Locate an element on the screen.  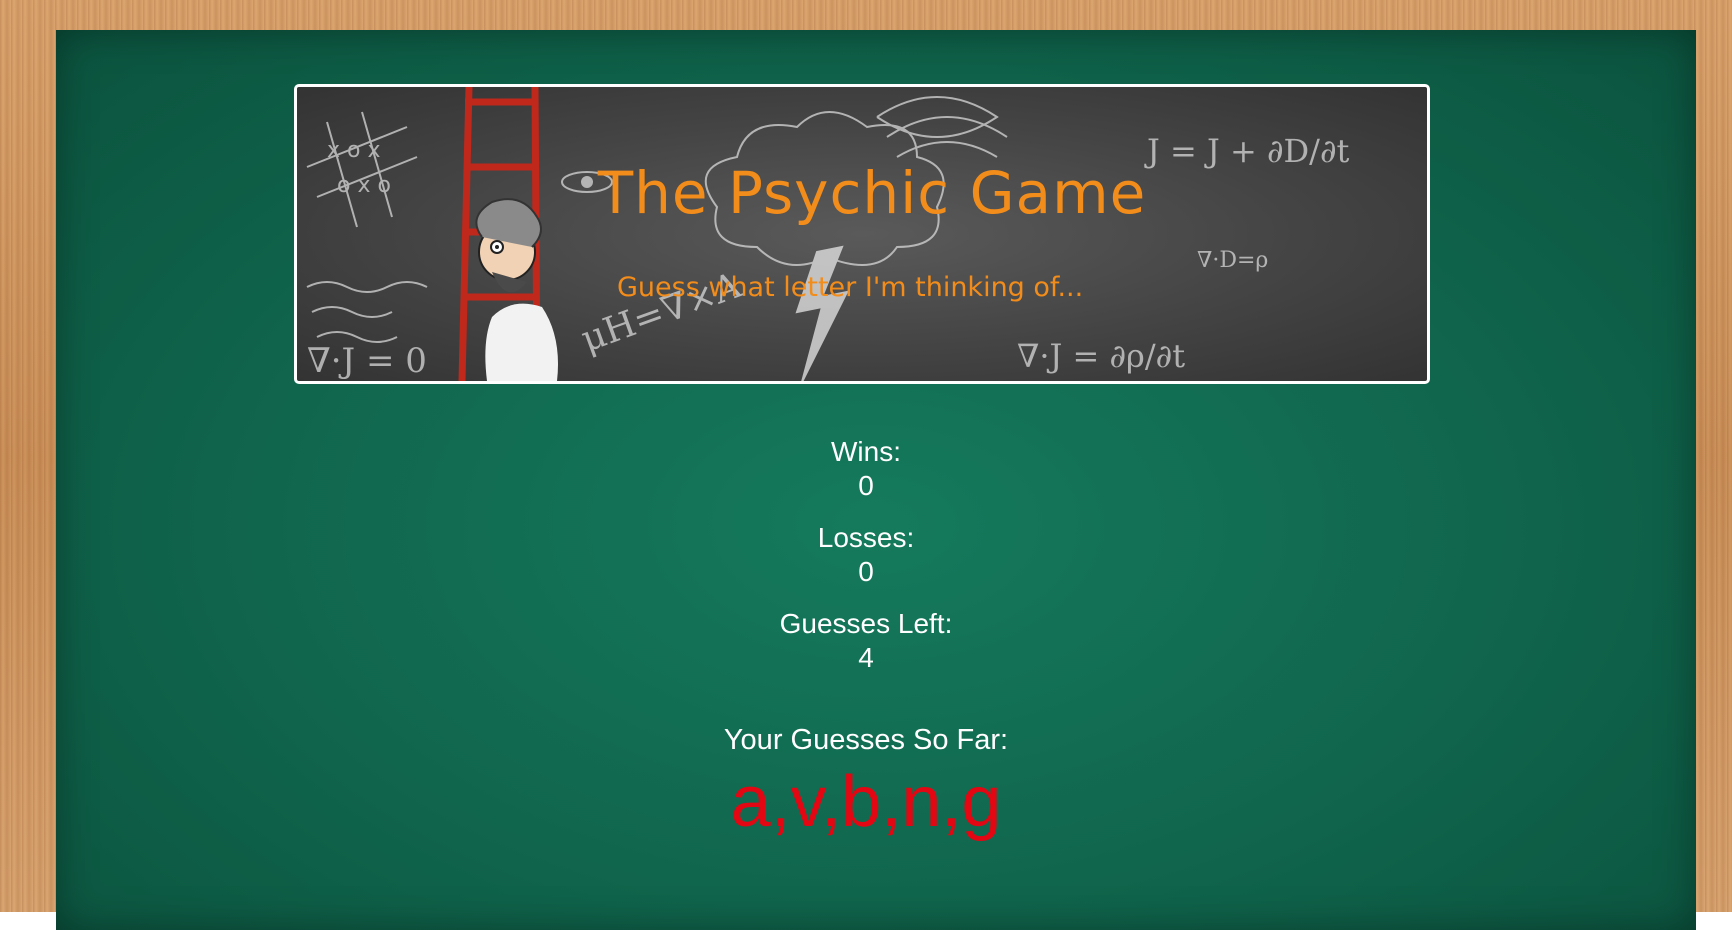
guesses-left-value: 4 is located at coordinates (866, 657).